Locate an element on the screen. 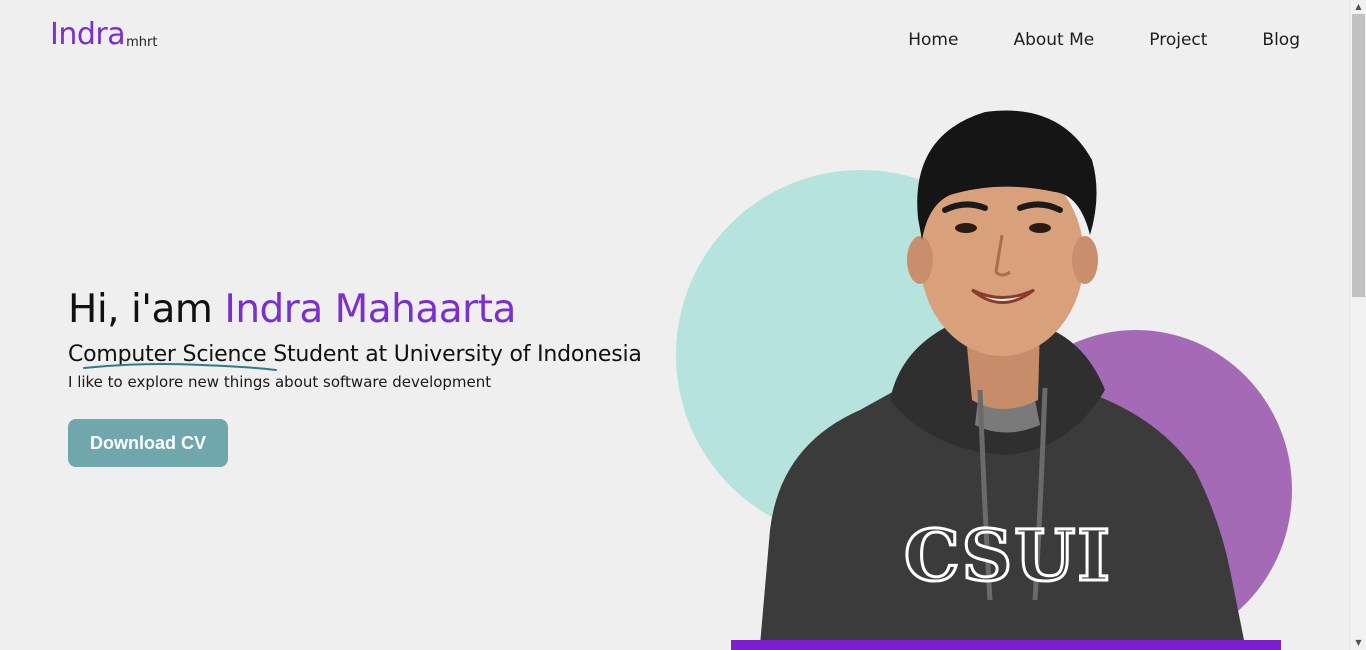 The image size is (1366, 650). nav-blog: Blog is located at coordinates (1281, 40).